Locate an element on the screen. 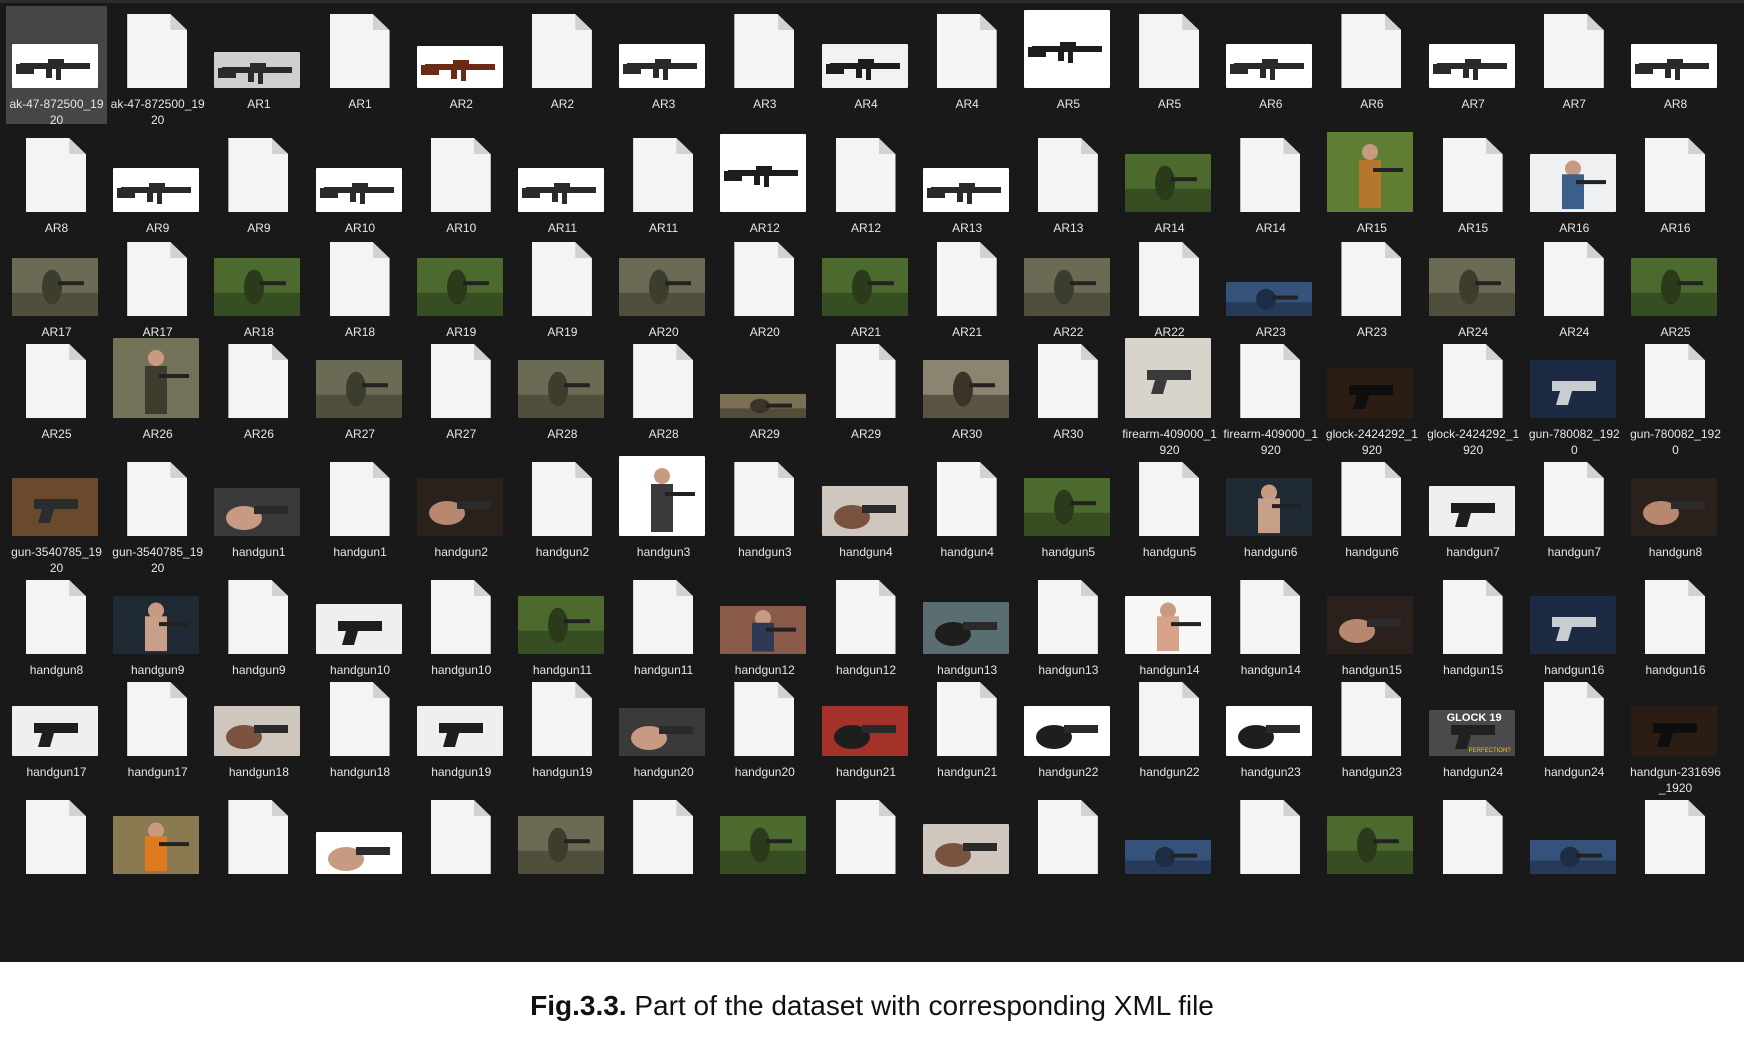  xml-file-item: AR24 is located at coordinates (1574, 286).